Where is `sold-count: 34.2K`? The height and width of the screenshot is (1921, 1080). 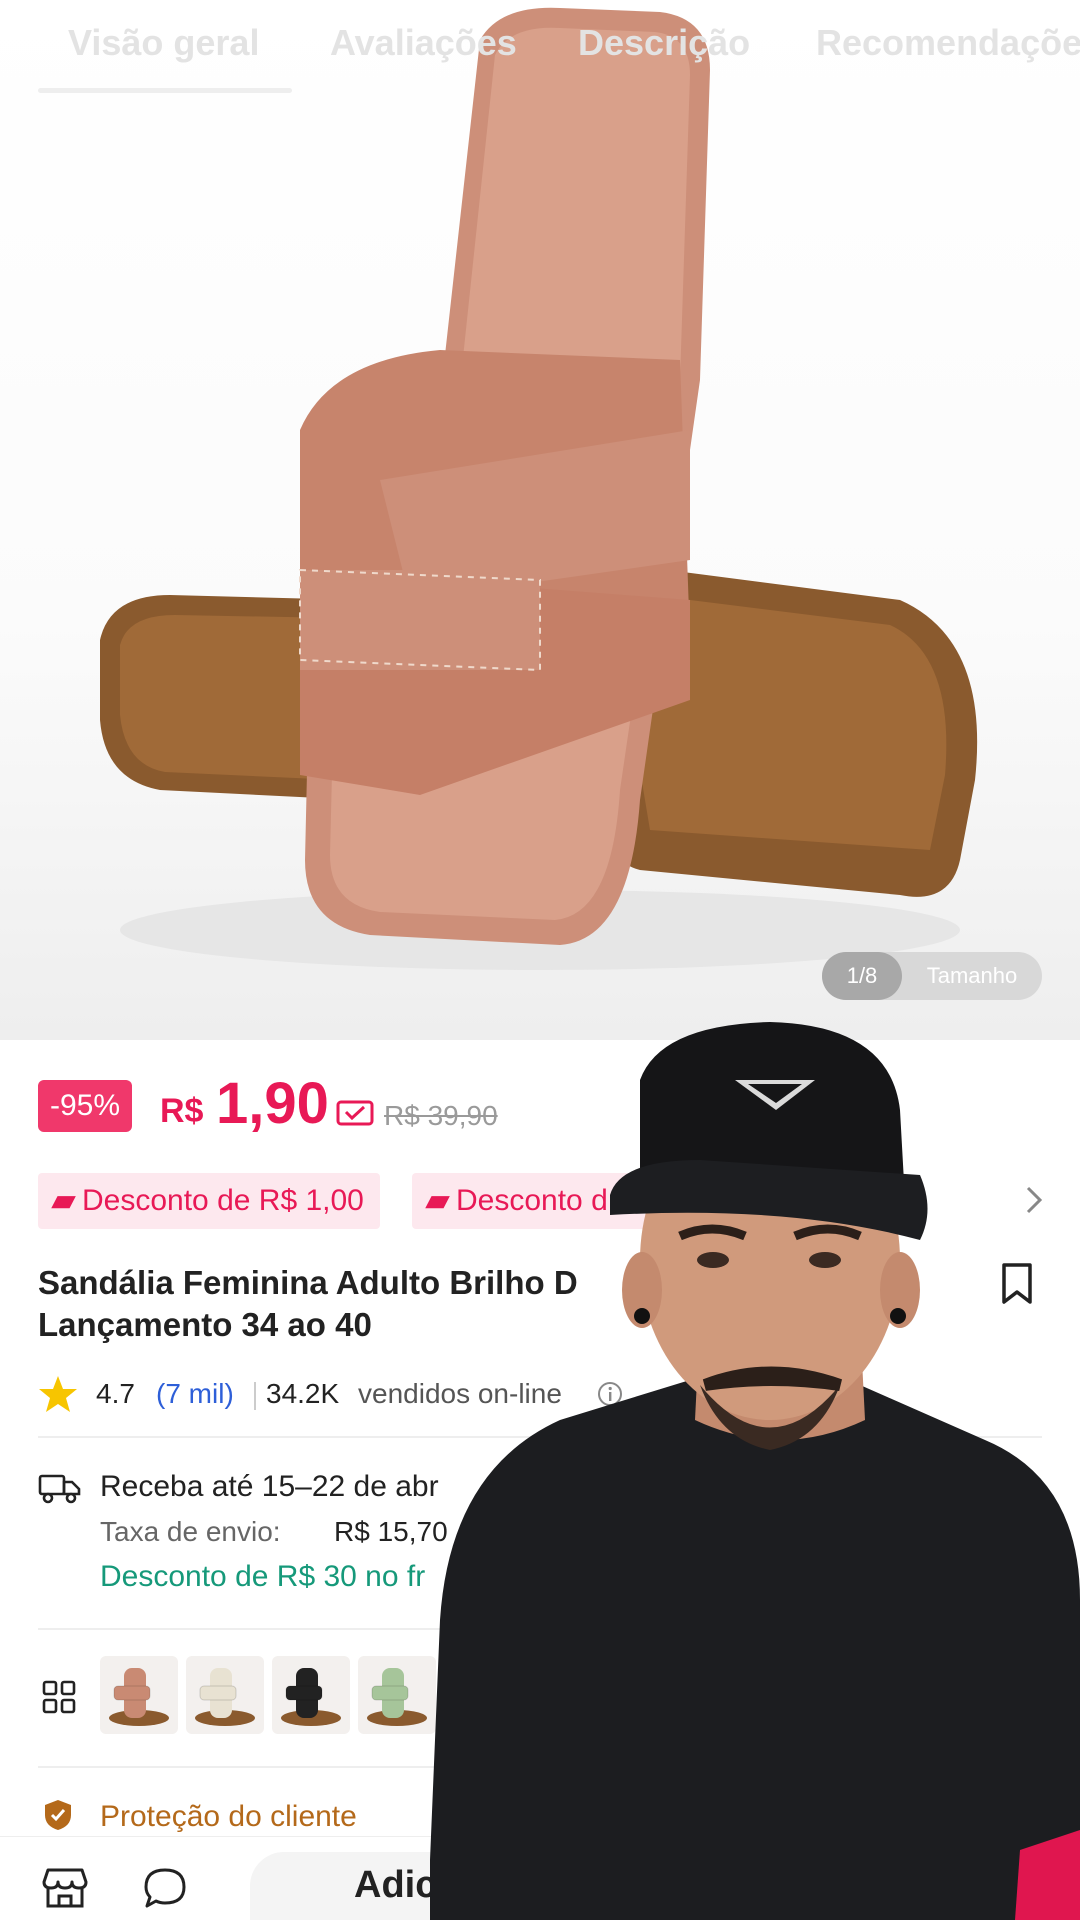
sold-count: 34.2K is located at coordinates (303, 1393).